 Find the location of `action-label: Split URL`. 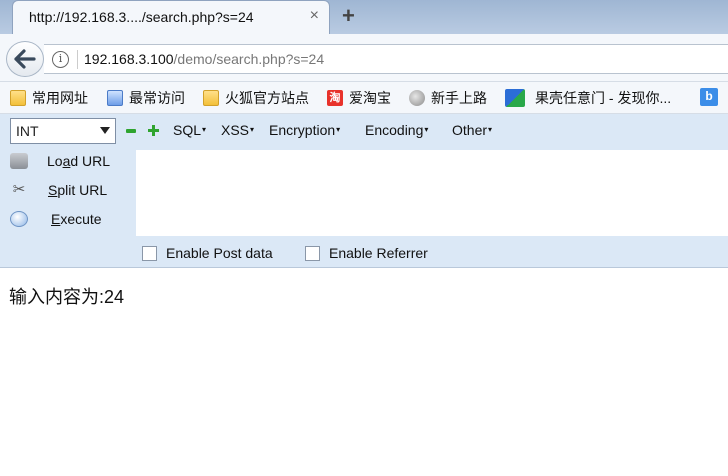

action-label: Split URL is located at coordinates (78, 190).